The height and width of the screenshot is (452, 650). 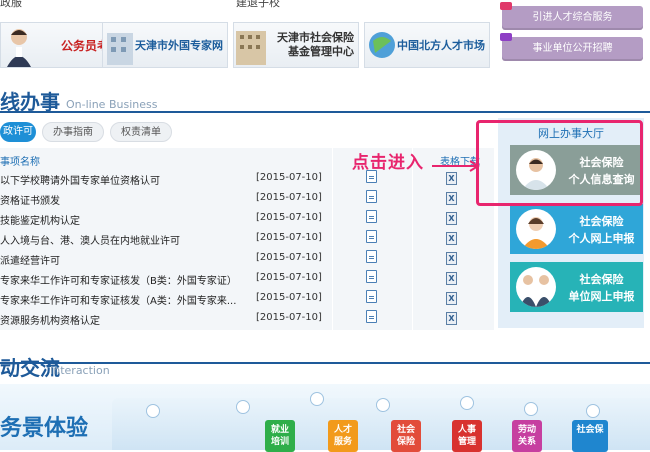 I want to click on public-recruitment-label: 事业单位公开招聘, so click(x=572, y=48).